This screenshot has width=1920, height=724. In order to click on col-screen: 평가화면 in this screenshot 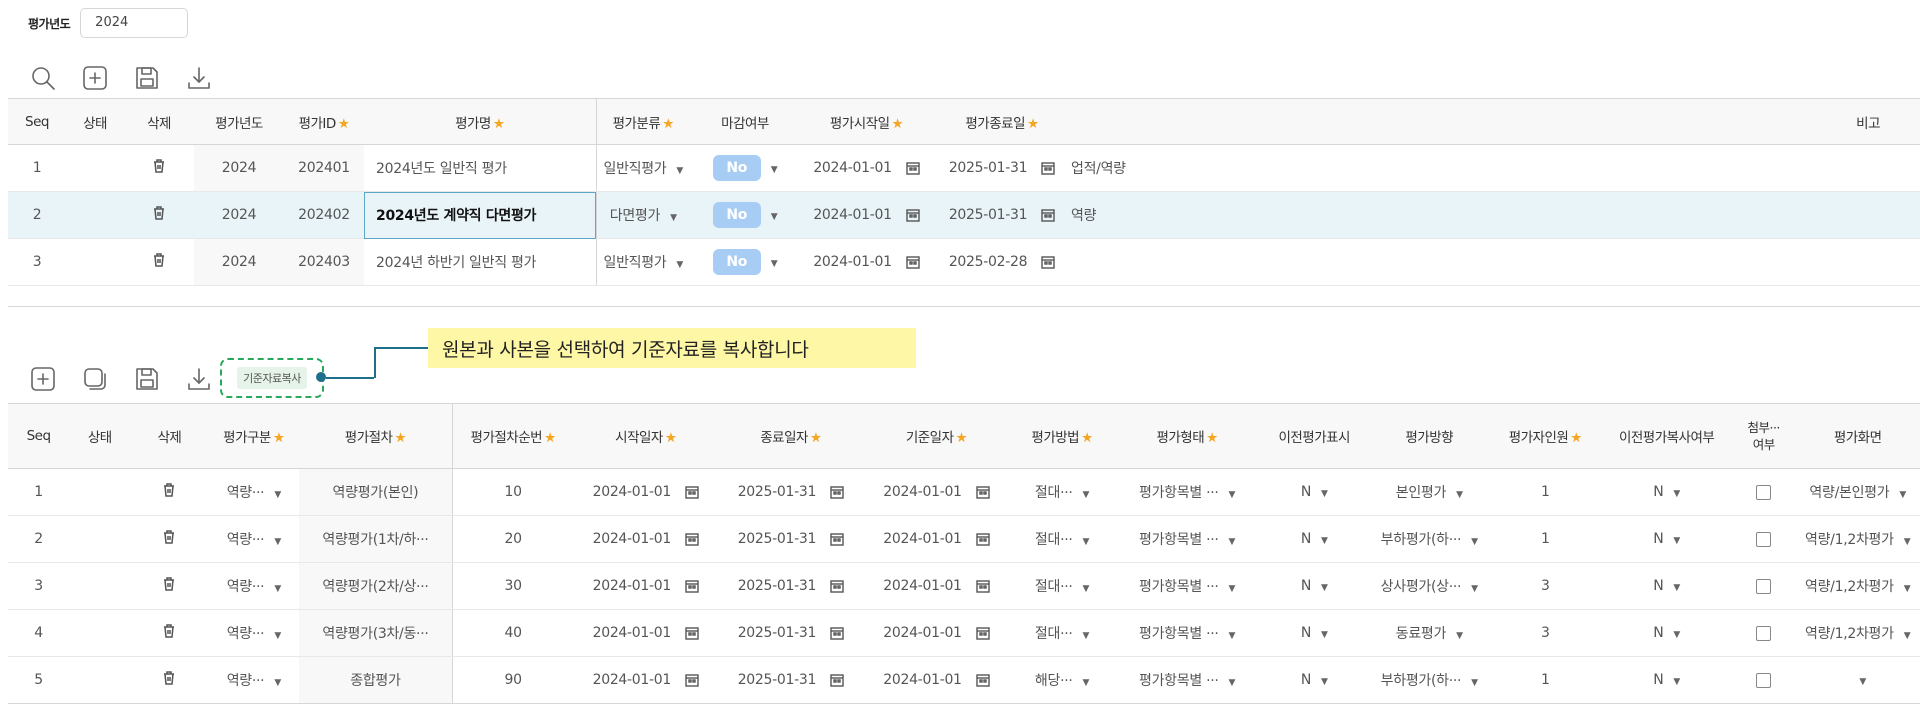, I will do `click(1857, 436)`.